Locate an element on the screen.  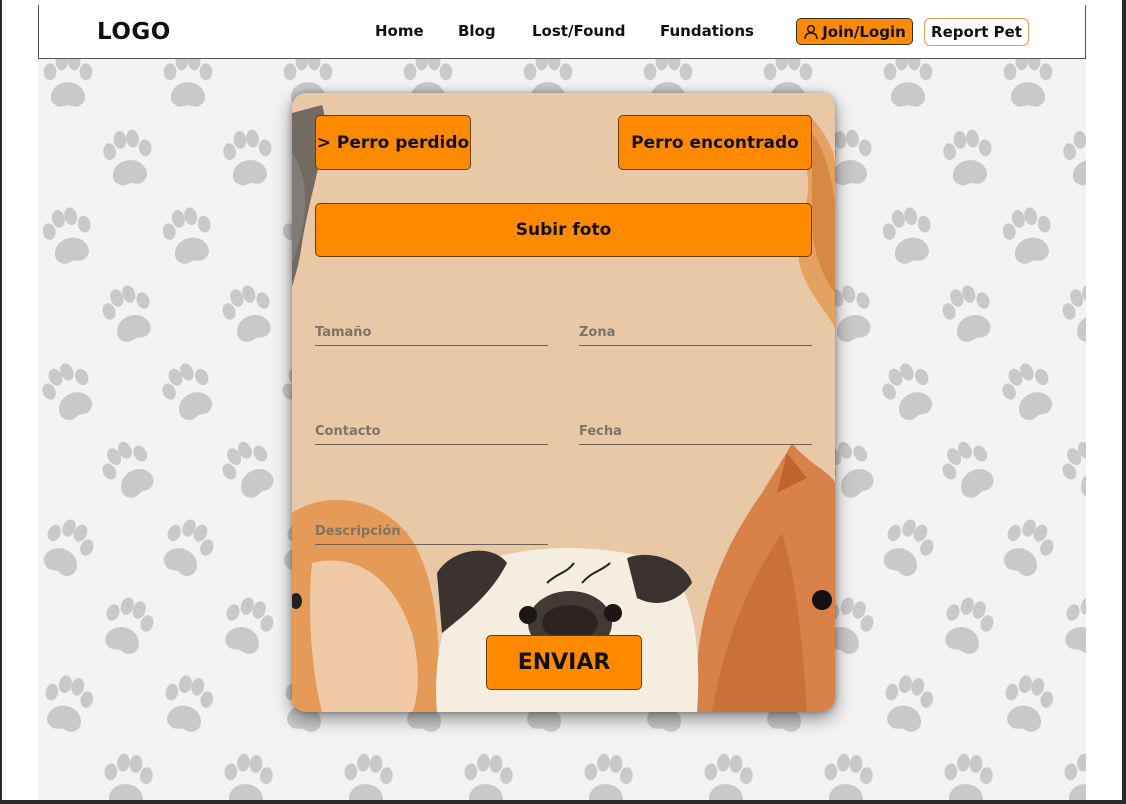
found-dog-button: Perro encontrado is located at coordinates (715, 142).